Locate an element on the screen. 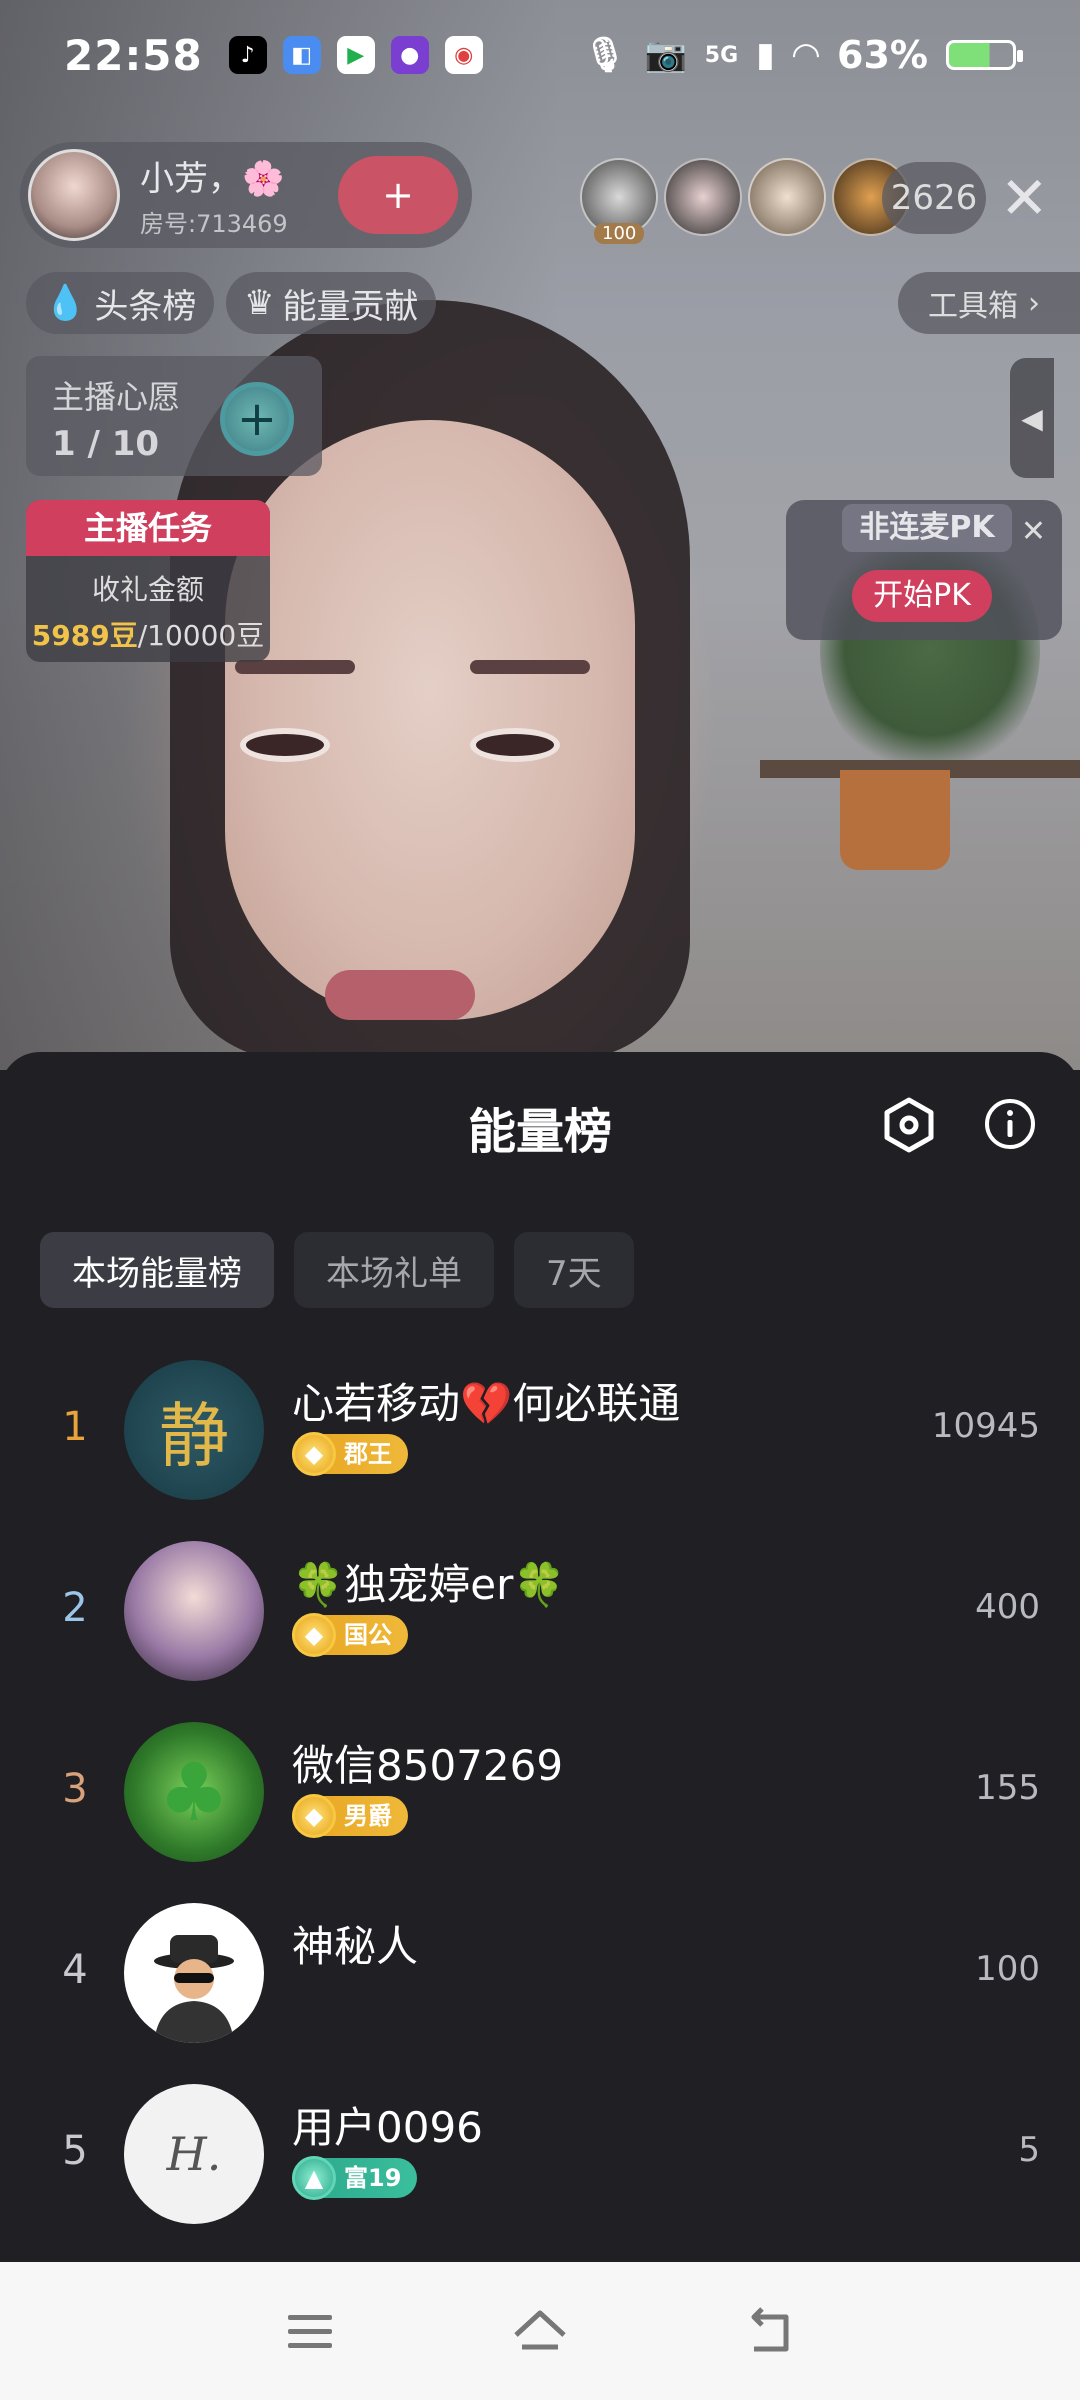 This screenshot has width=1080, height=2400. energy-score: 10945 is located at coordinates (985, 1426).